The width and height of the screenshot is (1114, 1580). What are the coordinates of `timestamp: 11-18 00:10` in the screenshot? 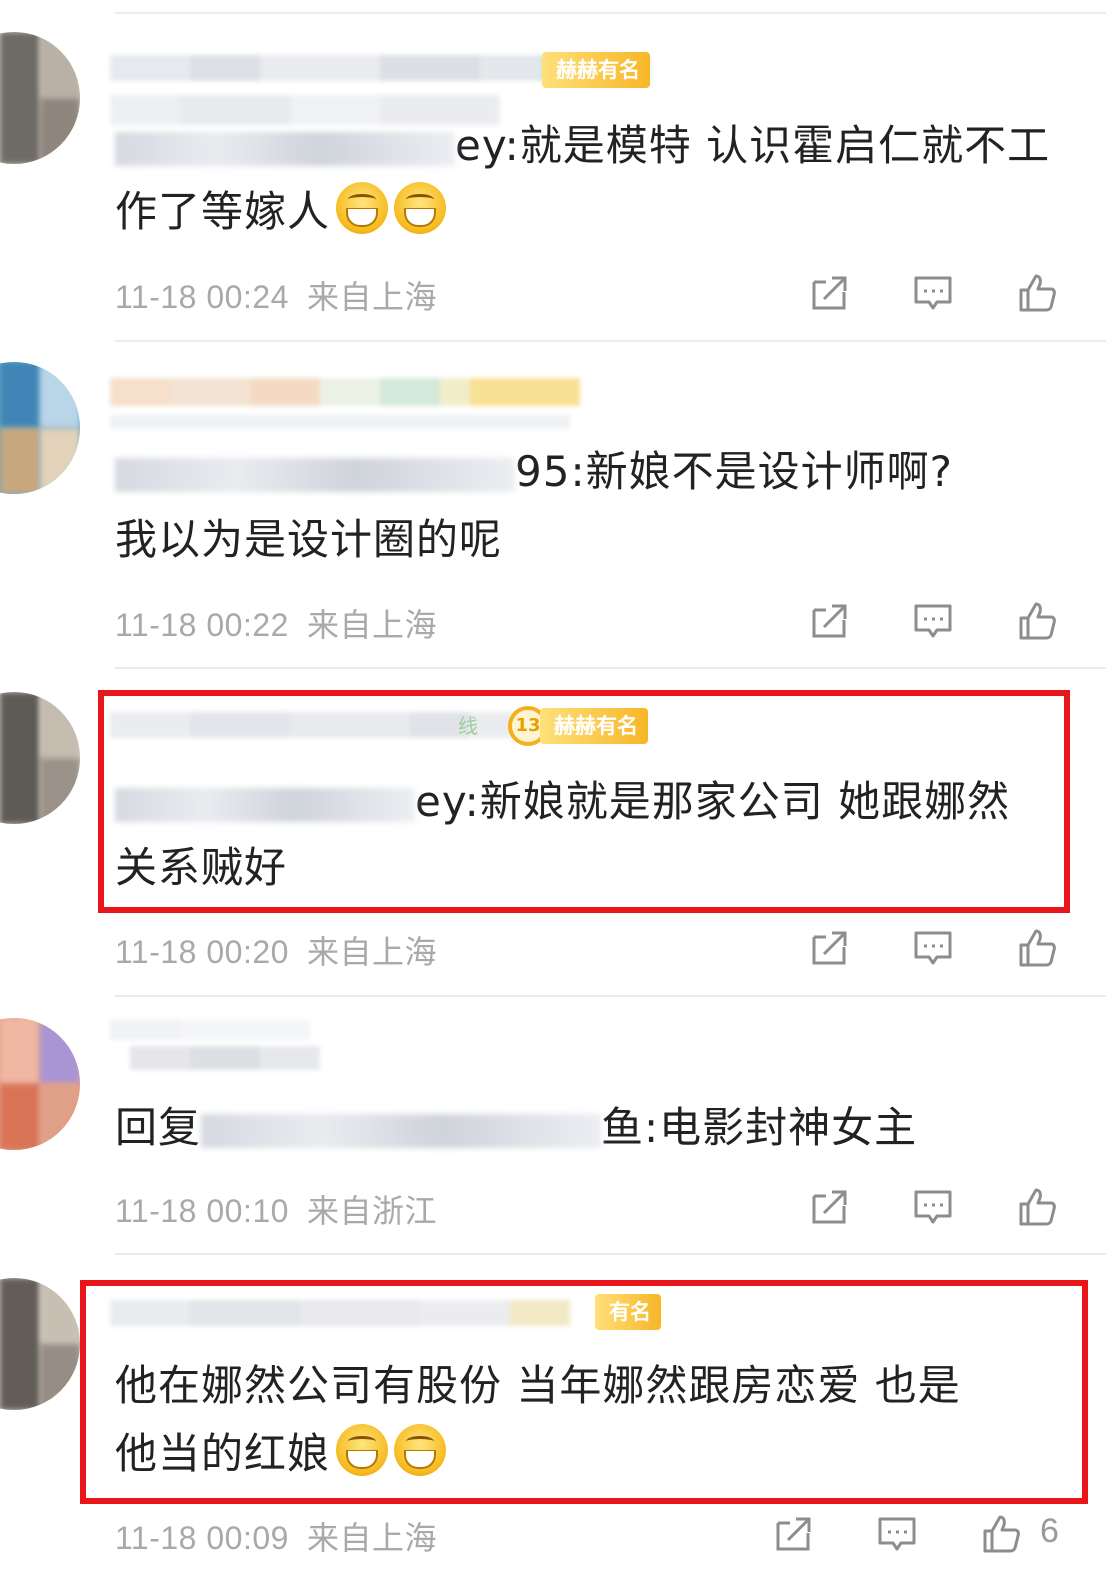 It's located at (202, 1211).